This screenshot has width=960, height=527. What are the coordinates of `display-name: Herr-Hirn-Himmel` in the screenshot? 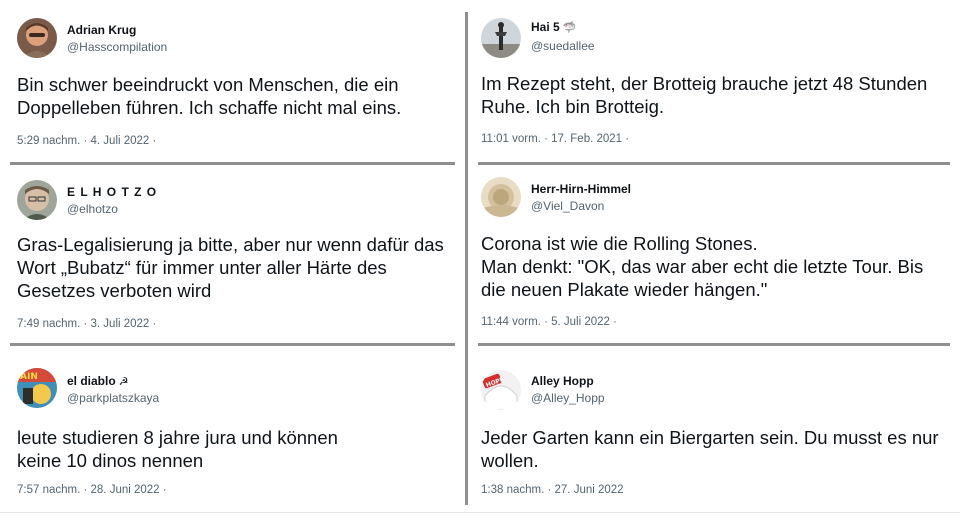 It's located at (581, 189).